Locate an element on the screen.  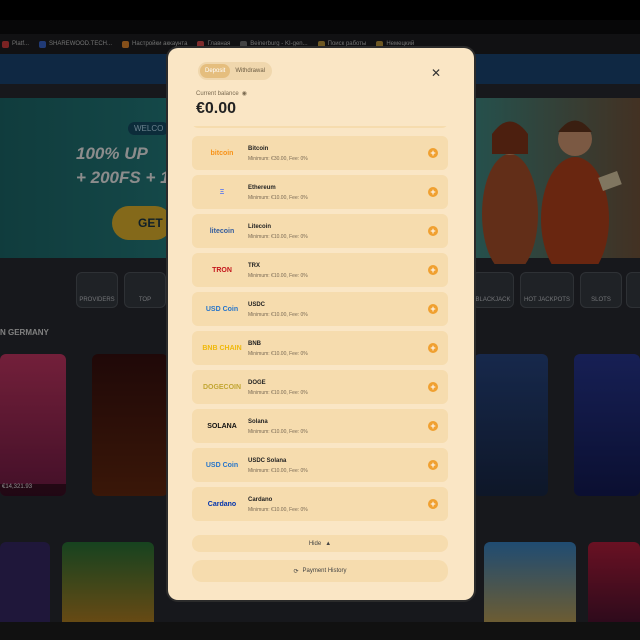
payment-item: DOGECOIN DOGE Minimum: €10.00, Fee: 0% + is located at coordinates (320, 387).